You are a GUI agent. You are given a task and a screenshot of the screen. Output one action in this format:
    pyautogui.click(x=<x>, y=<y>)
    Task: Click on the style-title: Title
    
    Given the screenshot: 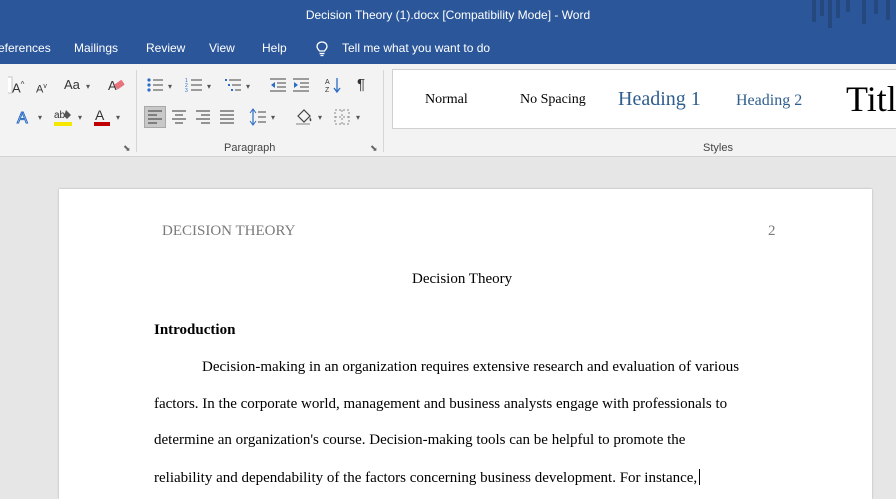 What is the action you would take?
    pyautogui.click(x=871, y=99)
    